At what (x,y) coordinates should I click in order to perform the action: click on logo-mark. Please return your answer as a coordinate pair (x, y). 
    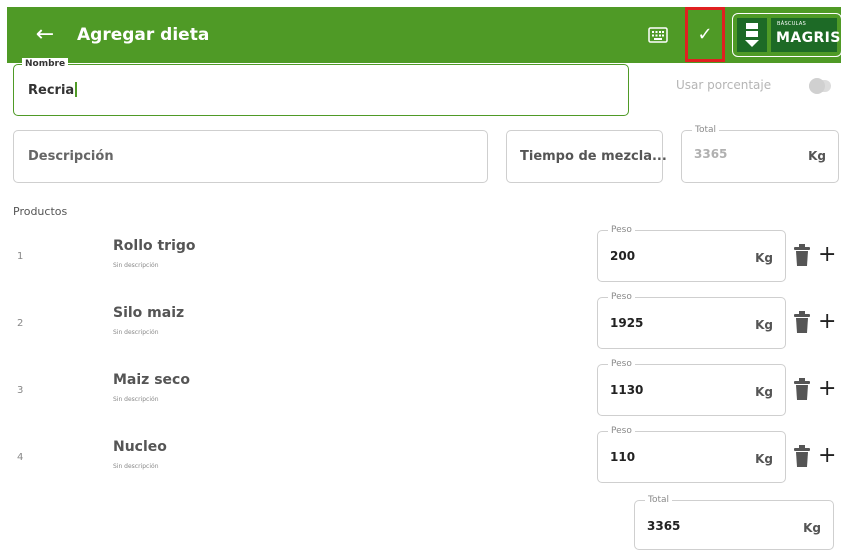
    Looking at the image, I should click on (752, 35).